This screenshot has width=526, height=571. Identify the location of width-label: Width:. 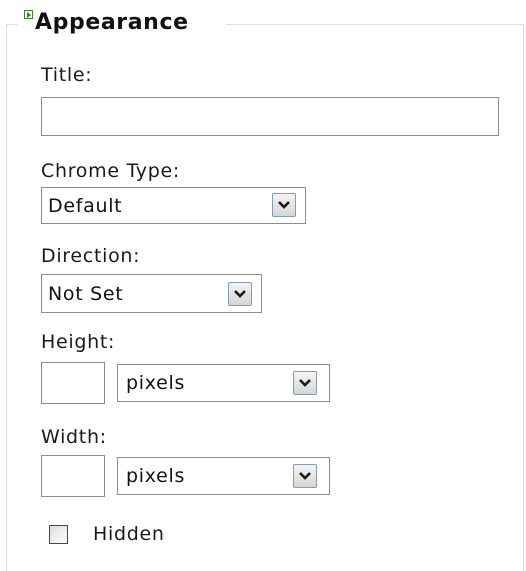
(74, 437).